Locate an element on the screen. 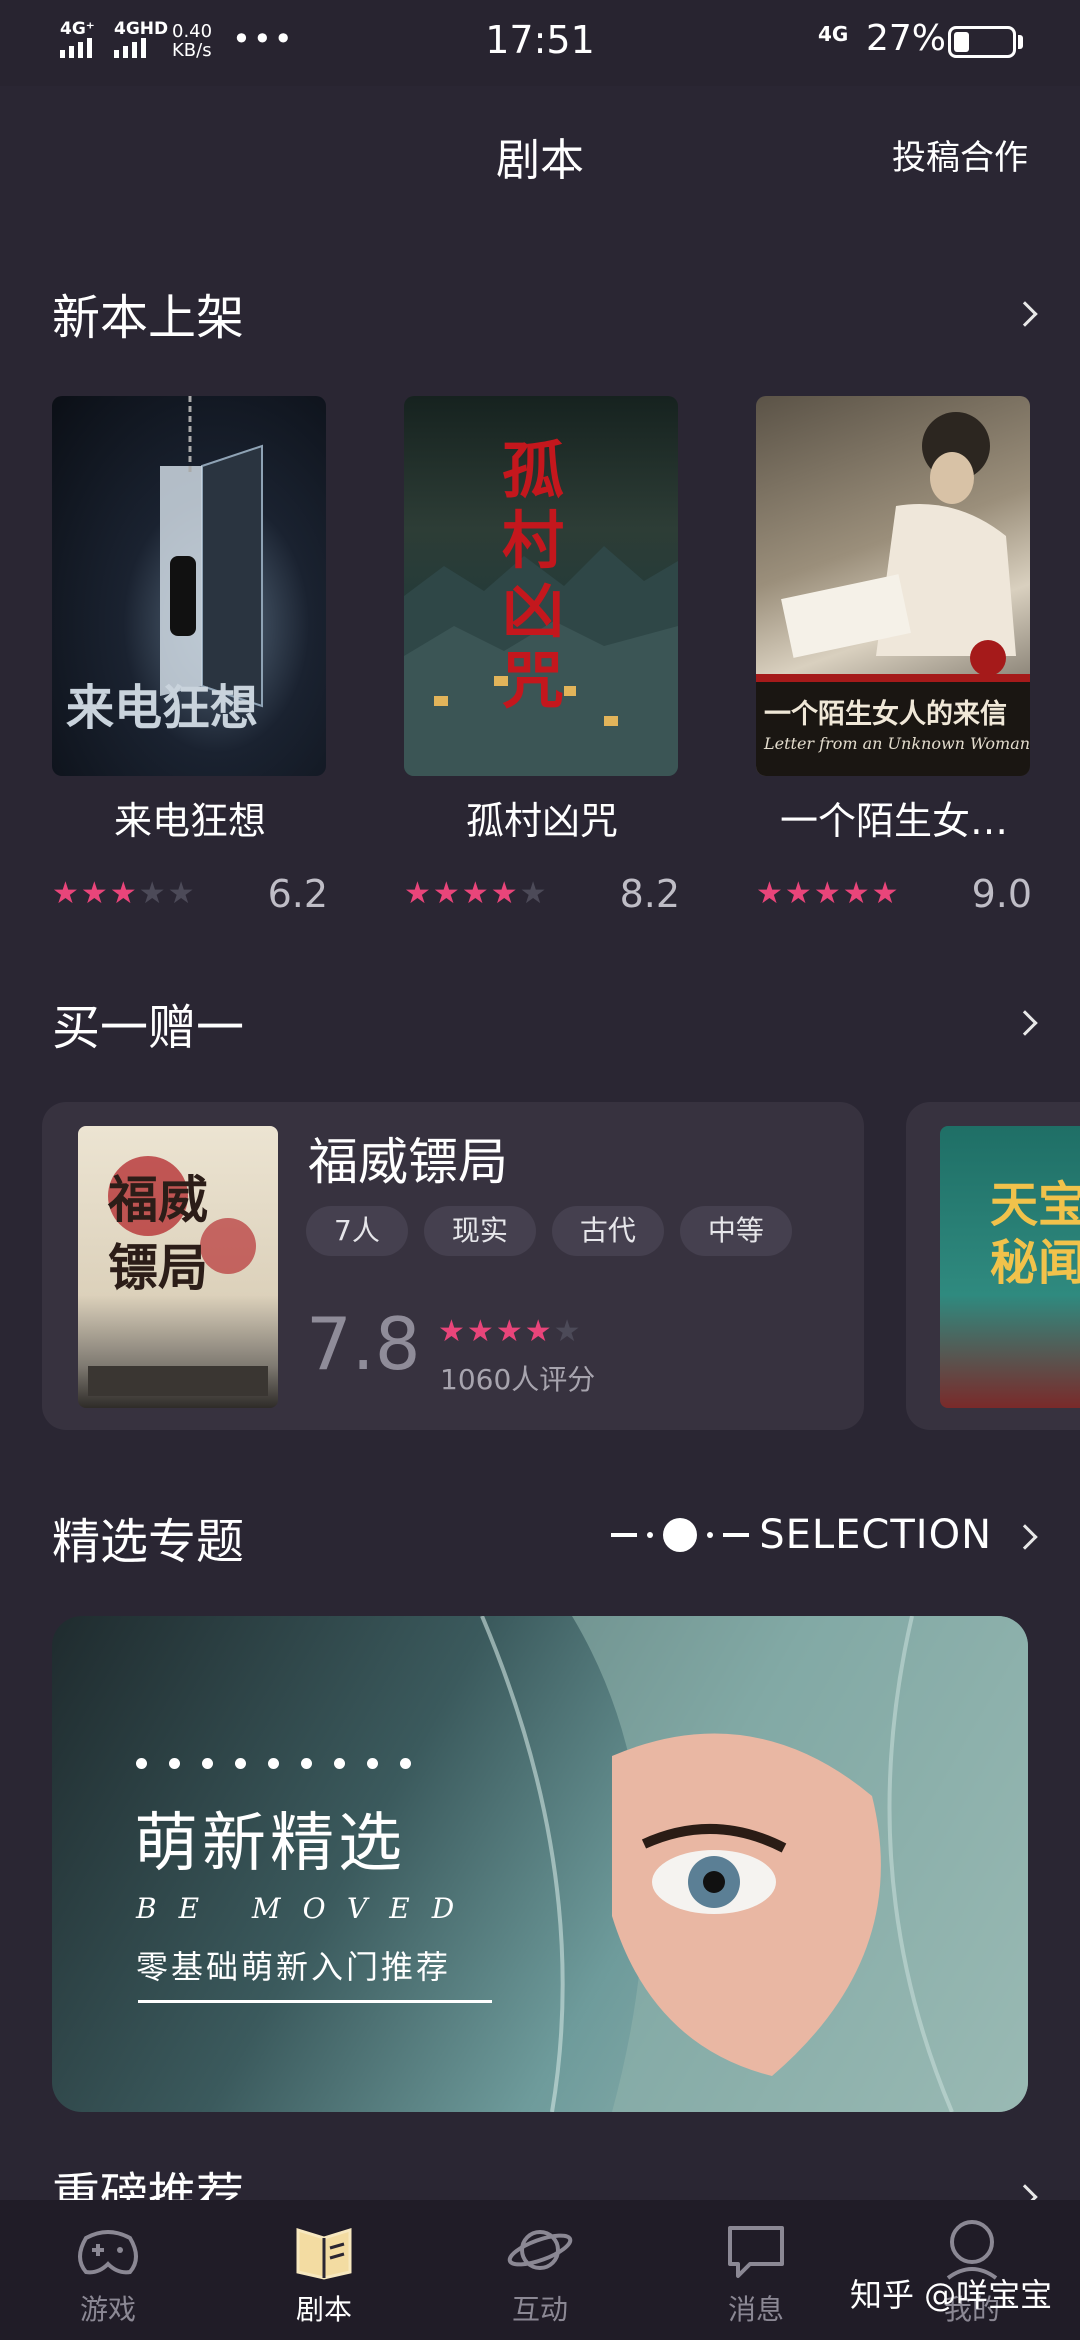 The height and width of the screenshot is (2340, 1080). selection-more-chevron-icon is located at coordinates (1025, 1537).